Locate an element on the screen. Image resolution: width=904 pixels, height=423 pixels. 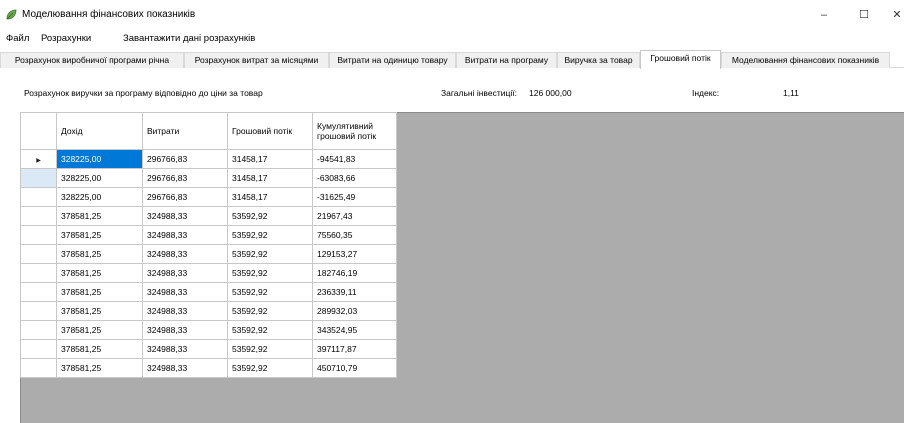
cell-cumulative-cash-flow: 129153,27 is located at coordinates (354, 254).